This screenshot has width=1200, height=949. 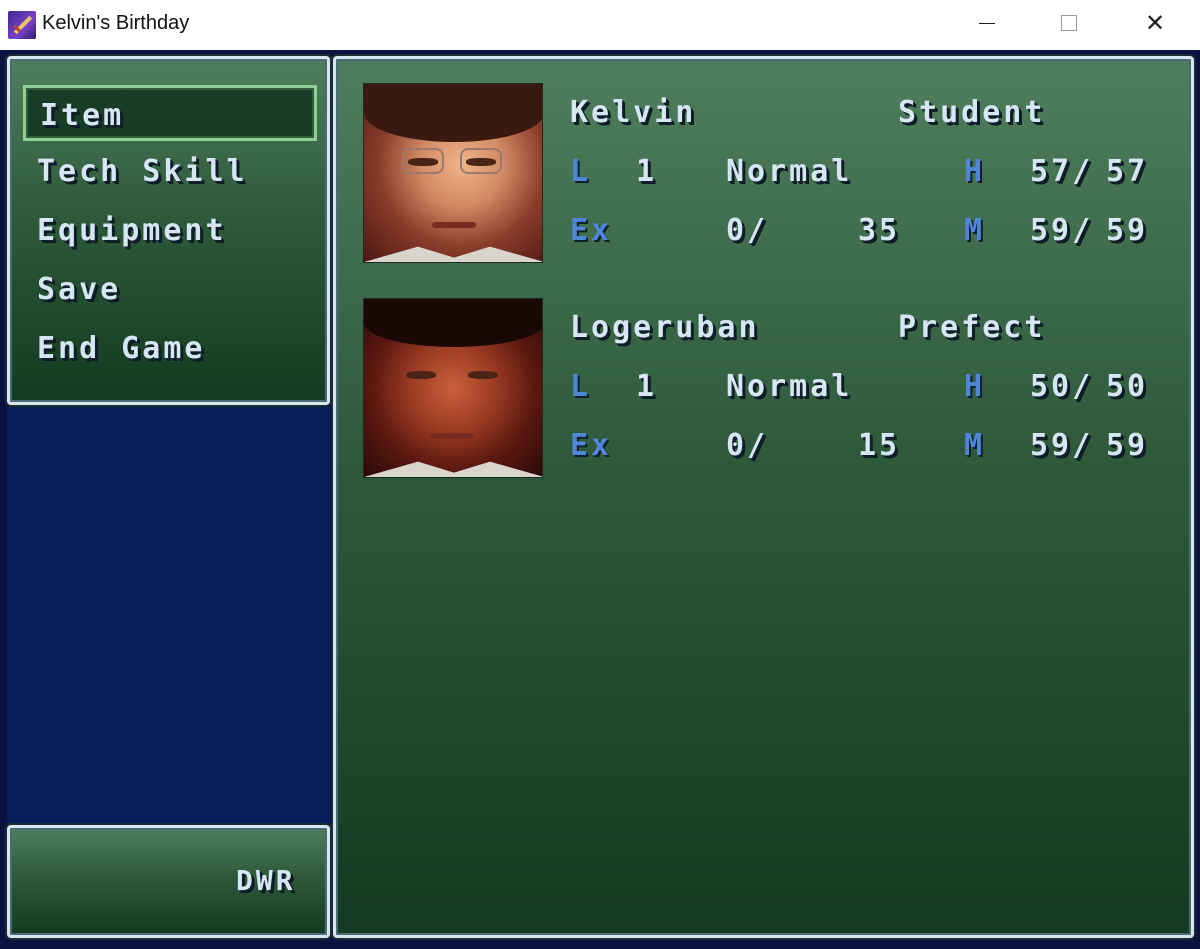 I want to click on menu-item-equipment: Equipment, so click(x=170, y=231).